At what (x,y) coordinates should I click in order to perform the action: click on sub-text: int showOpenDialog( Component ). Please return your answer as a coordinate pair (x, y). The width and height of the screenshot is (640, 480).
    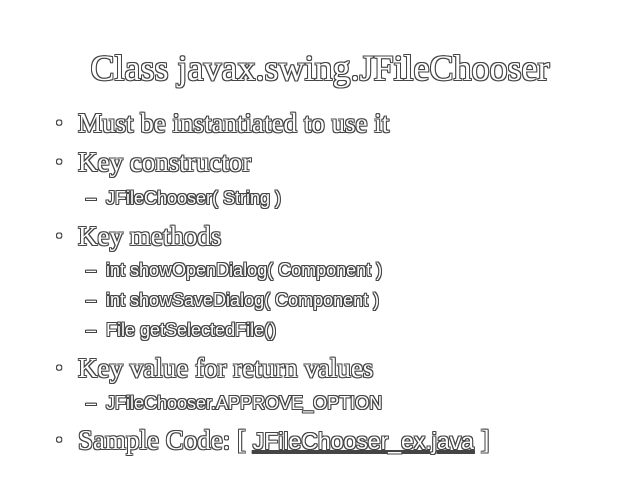
    Looking at the image, I should click on (244, 270).